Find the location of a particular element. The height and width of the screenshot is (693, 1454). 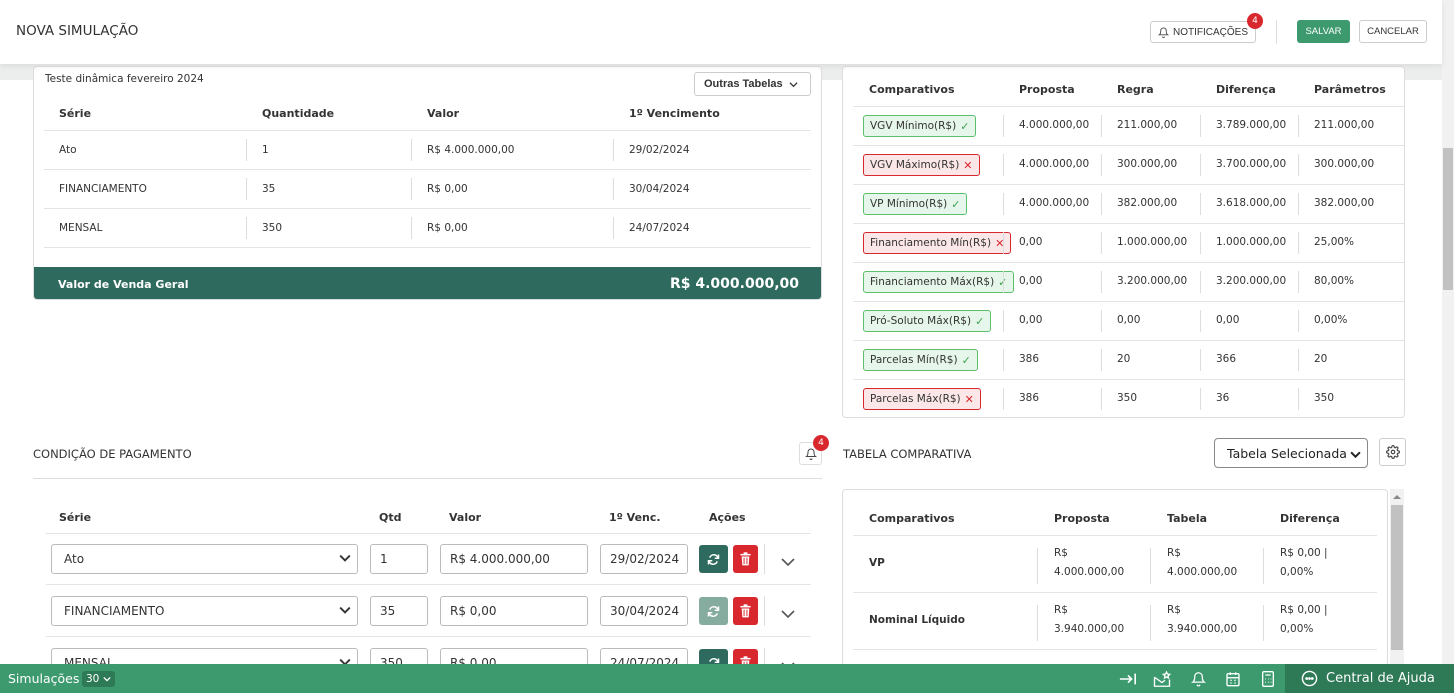

cancel-button: CANCELAR is located at coordinates (1393, 31).